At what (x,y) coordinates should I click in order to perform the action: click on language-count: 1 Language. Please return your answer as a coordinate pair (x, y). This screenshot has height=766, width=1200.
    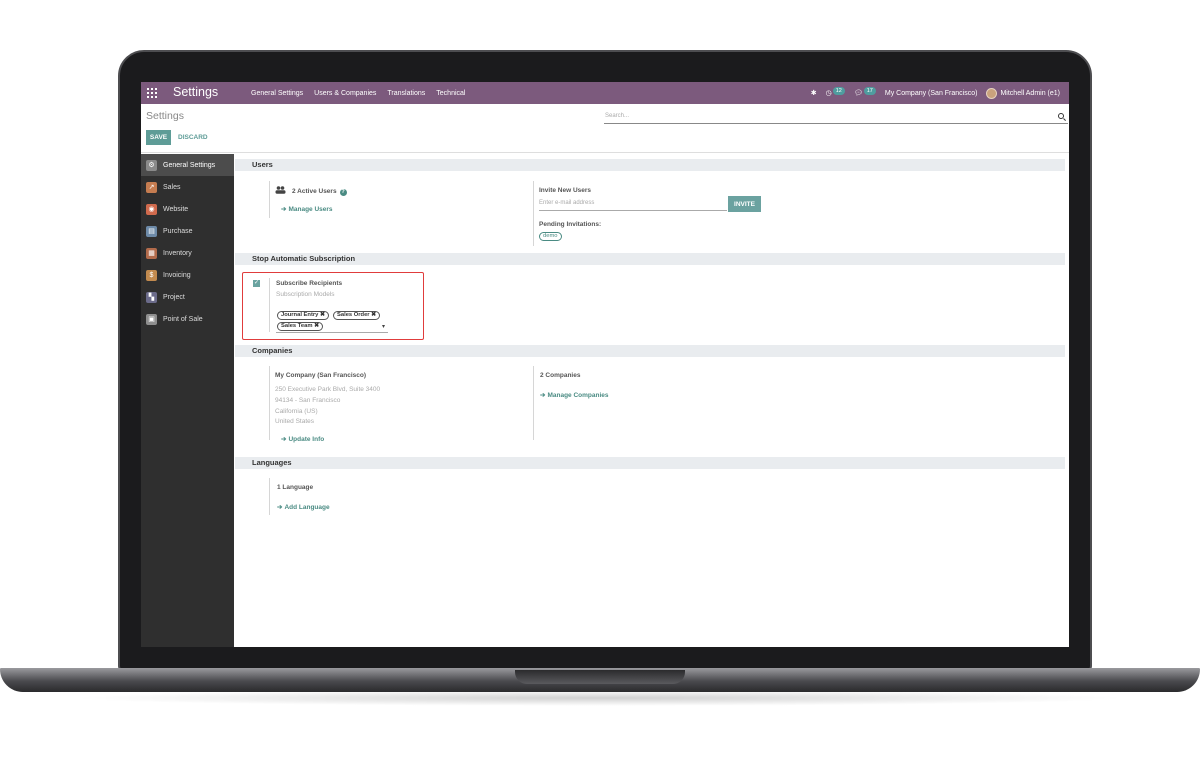
    Looking at the image, I should click on (295, 487).